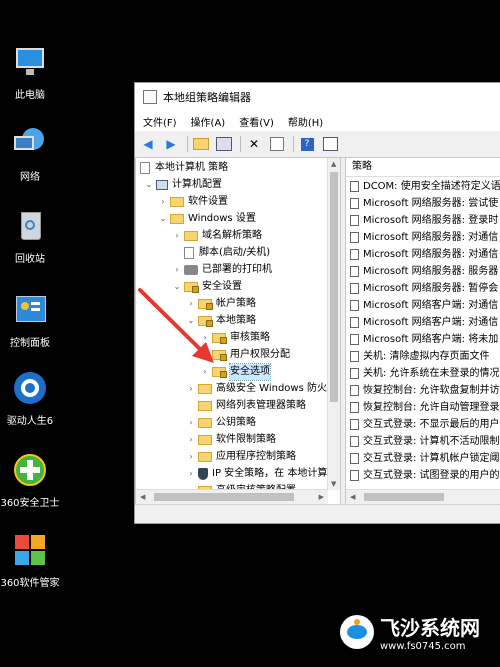 The height and width of the screenshot is (667, 500). Describe the element at coordinates (430, 628) in the screenshot. I see `watermark-title: 飞沙系统网` at that location.